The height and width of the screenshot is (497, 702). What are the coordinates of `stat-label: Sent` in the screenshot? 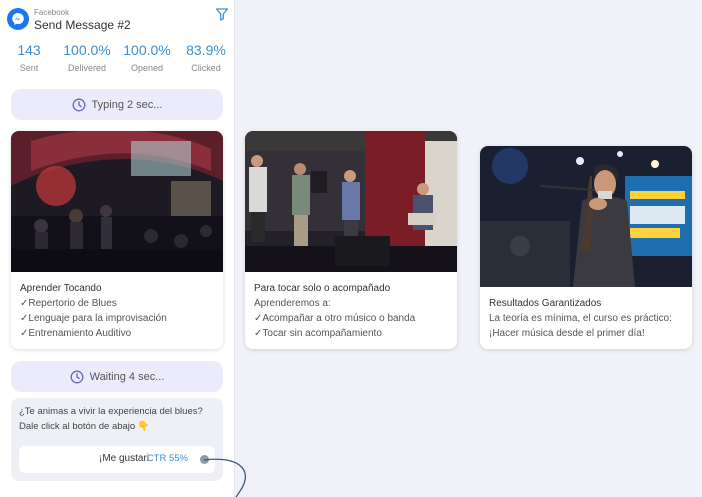 It's located at (29, 68).